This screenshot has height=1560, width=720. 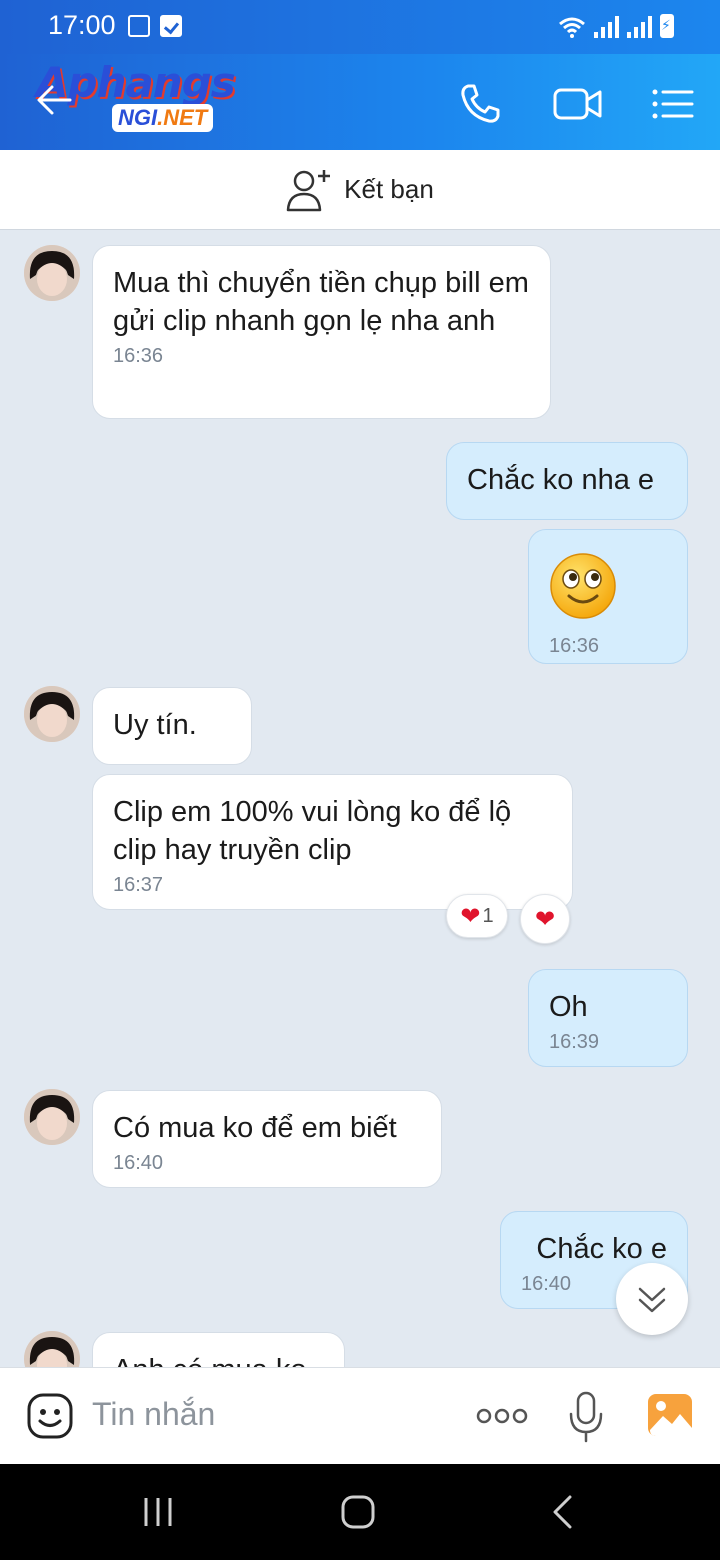 I want to click on double-chevron-down-icon, so click(x=652, y=1300).